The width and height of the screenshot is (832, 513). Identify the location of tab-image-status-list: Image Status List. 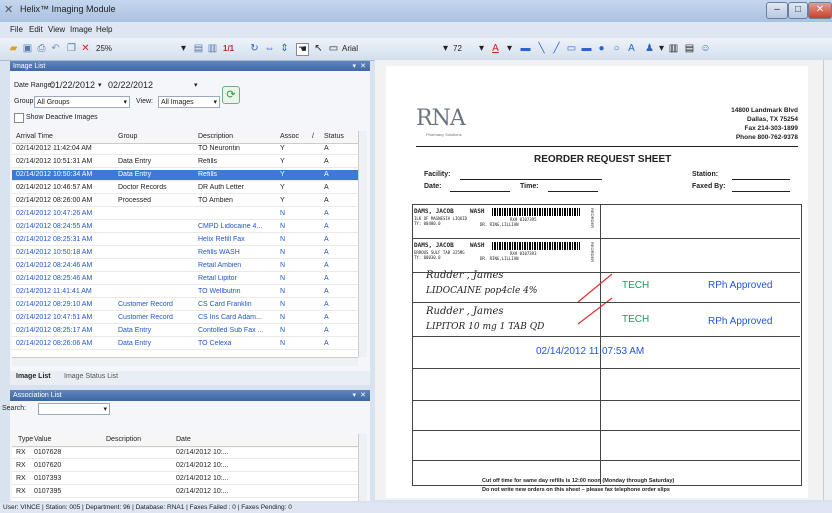
(91, 376).